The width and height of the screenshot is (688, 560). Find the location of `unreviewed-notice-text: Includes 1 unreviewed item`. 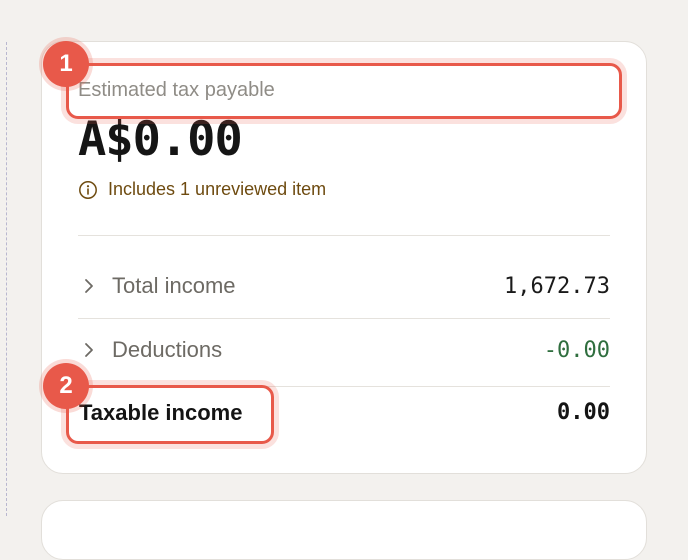

unreviewed-notice-text: Includes 1 unreviewed item is located at coordinates (217, 189).